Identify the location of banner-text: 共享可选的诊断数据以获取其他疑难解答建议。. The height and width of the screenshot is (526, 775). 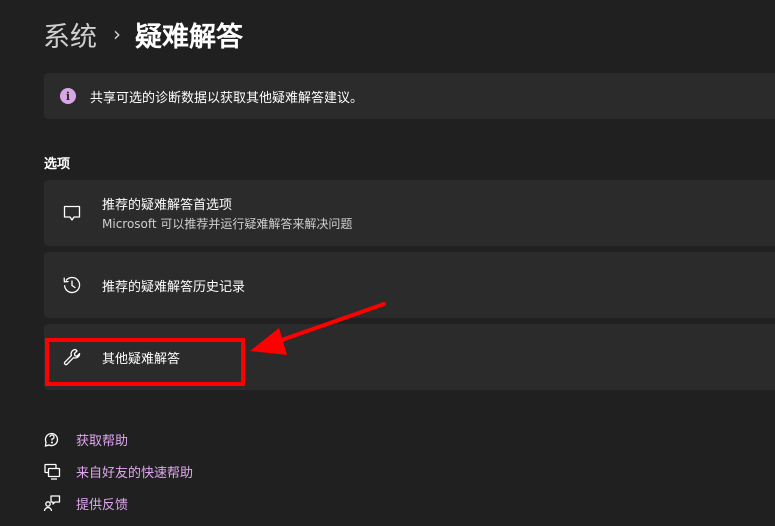
(227, 98).